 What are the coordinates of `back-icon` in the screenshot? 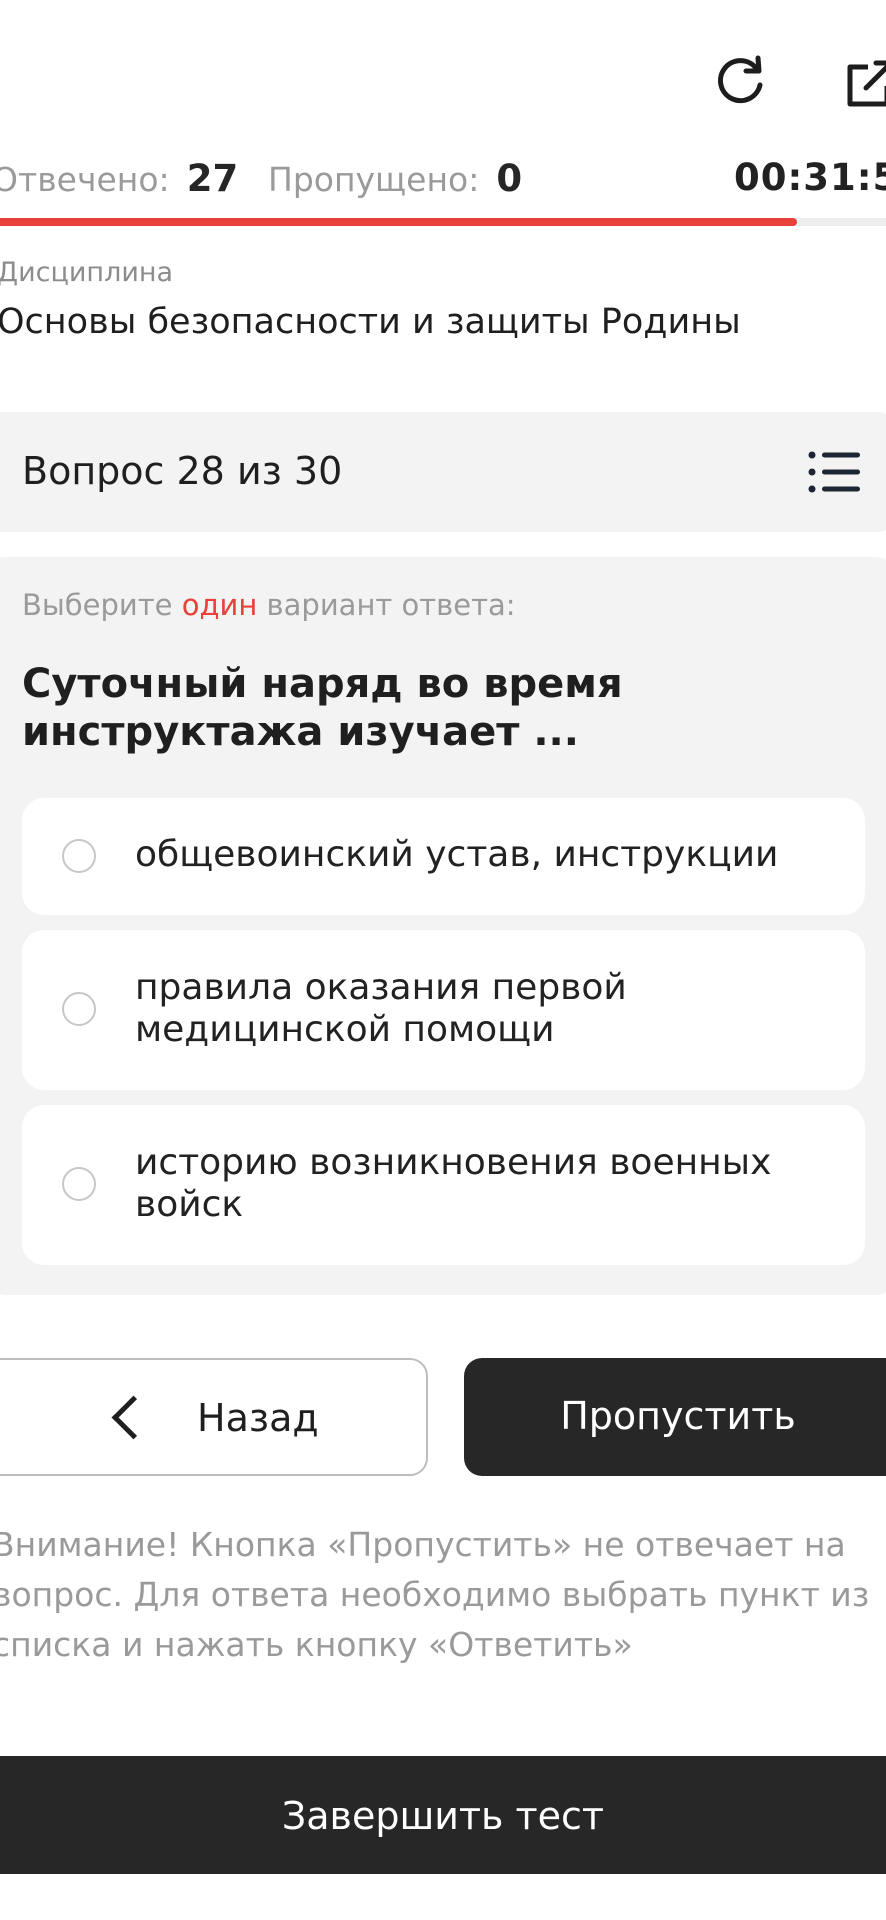 It's located at (8, 73).